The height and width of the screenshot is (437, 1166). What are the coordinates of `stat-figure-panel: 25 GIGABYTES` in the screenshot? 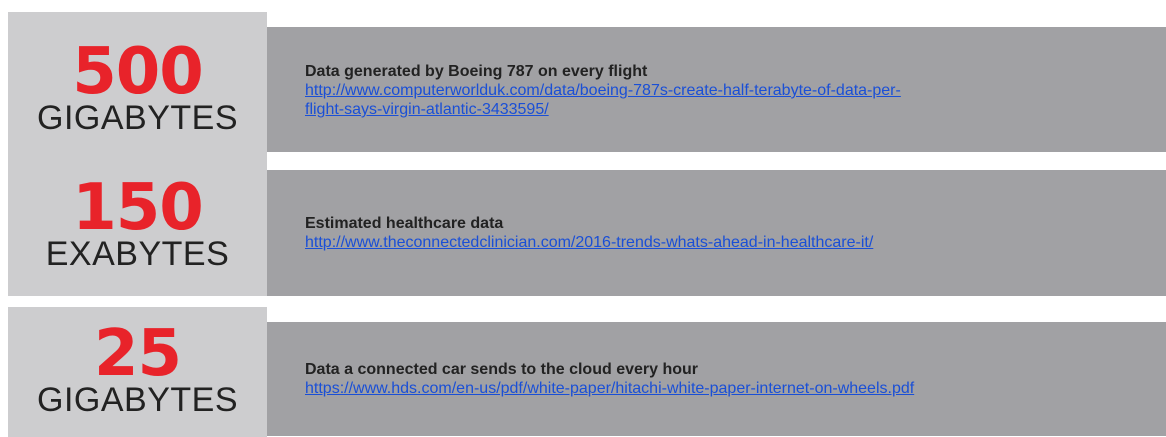 It's located at (137, 372).